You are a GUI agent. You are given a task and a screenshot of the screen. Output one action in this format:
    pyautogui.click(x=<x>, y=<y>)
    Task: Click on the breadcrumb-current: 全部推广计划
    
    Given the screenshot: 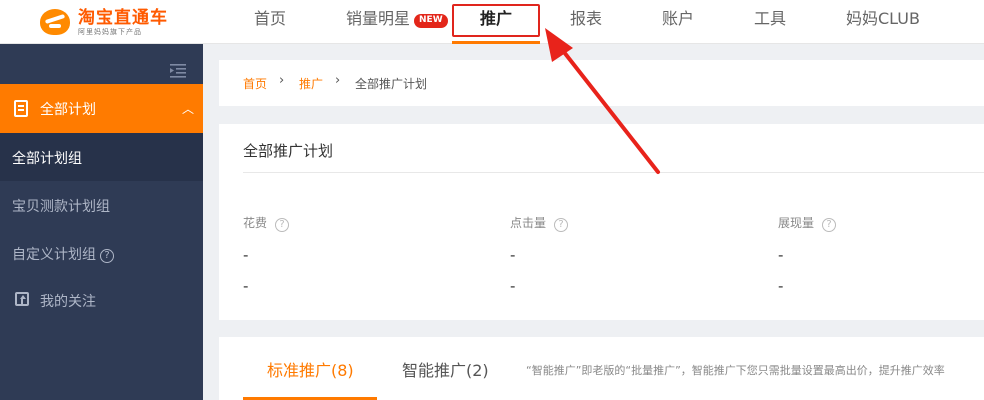 What is the action you would take?
    pyautogui.click(x=391, y=84)
    